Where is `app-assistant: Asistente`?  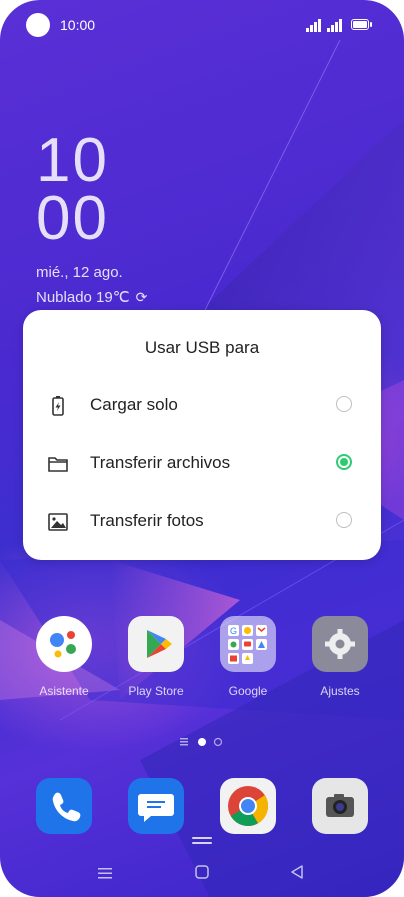 app-assistant: Asistente is located at coordinates (64, 657).